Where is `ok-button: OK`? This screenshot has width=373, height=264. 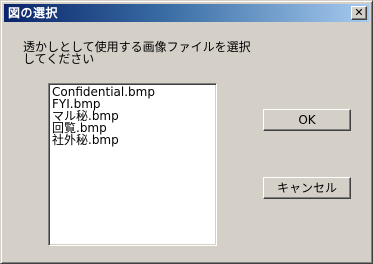
ok-button: OK is located at coordinates (307, 120).